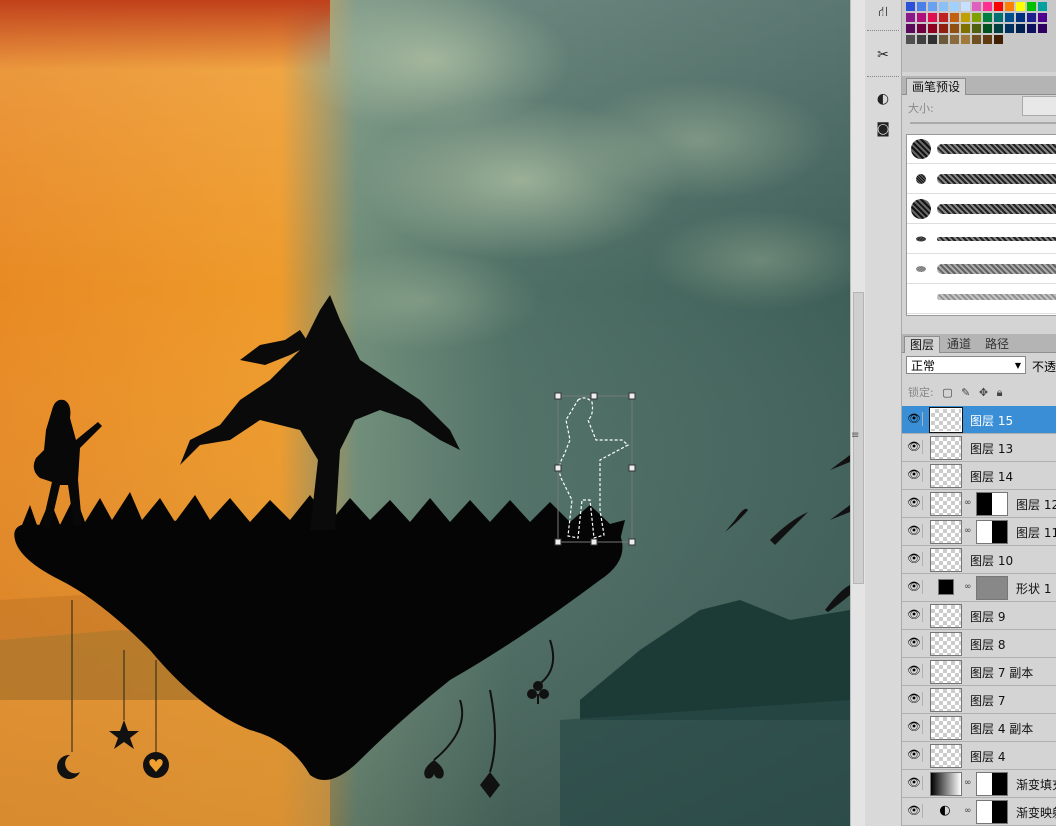 This screenshot has width=1056, height=826. Describe the element at coordinates (855, 435) in the screenshot. I see `panel-resize-grip: ≡` at that location.